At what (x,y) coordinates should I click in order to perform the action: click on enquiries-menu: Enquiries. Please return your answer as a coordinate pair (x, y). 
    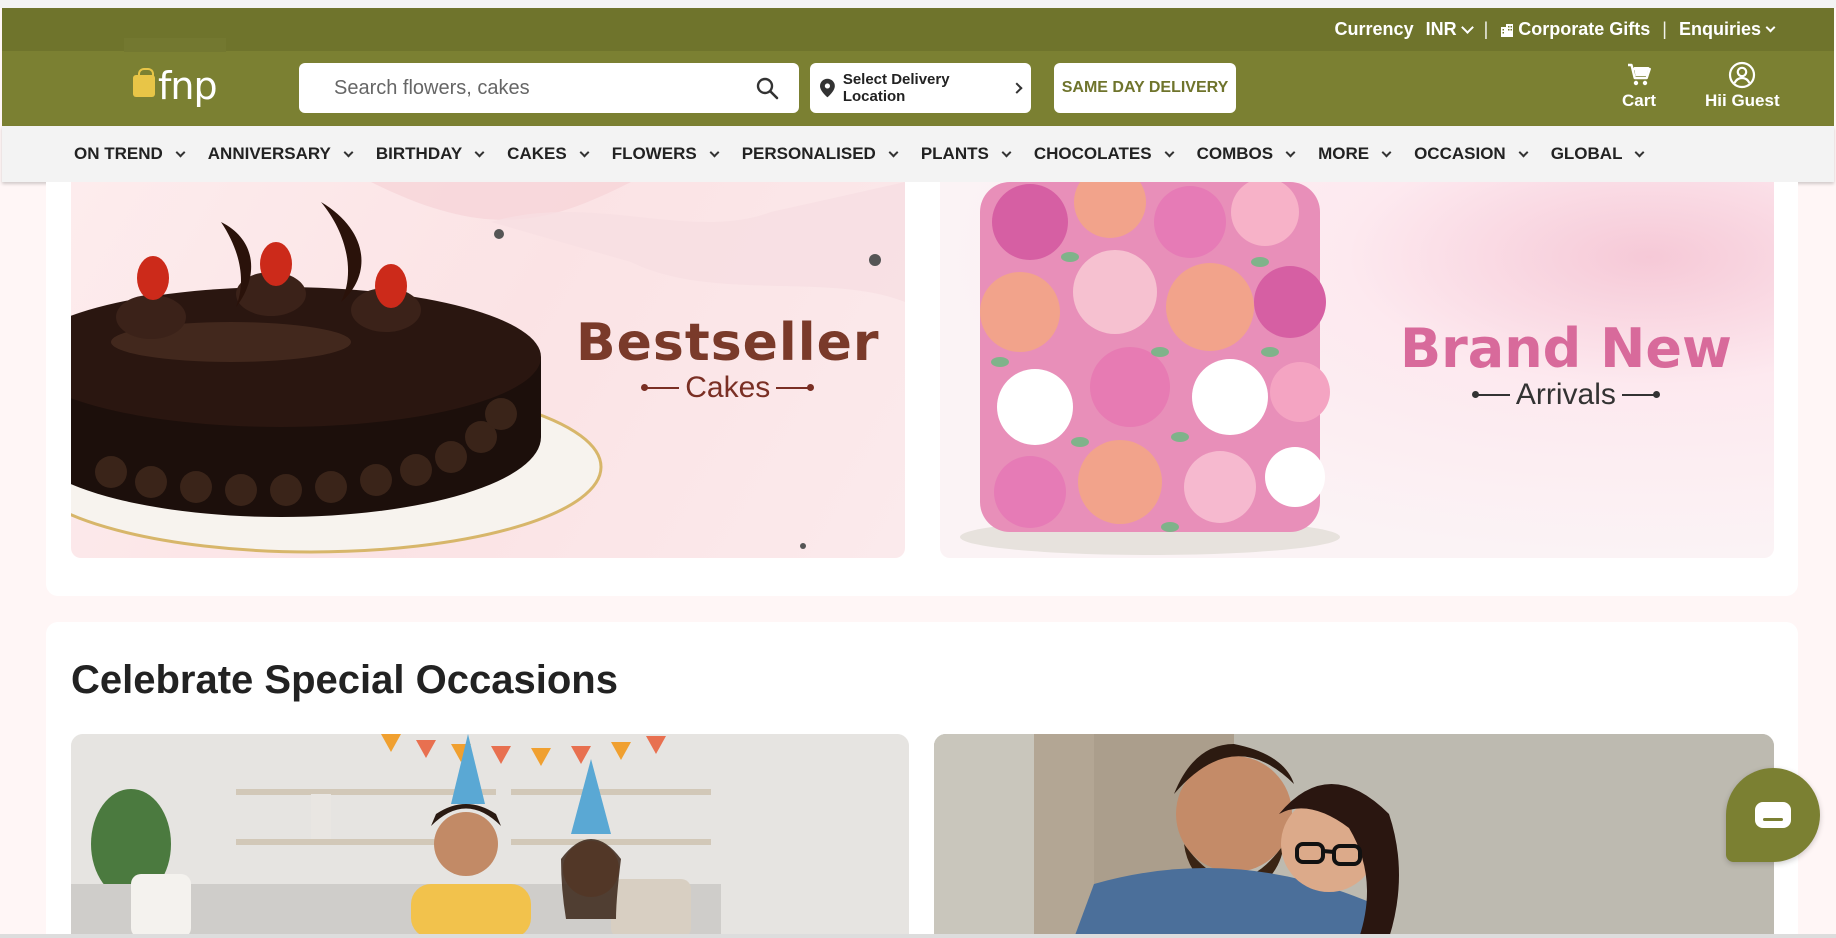
    Looking at the image, I should click on (1727, 29).